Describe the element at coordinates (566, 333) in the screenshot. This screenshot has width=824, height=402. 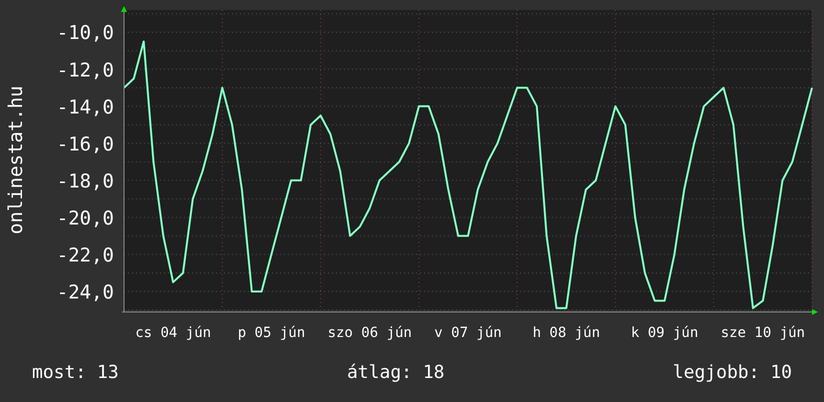
I see `x-tick-label: h 08 jún` at that location.